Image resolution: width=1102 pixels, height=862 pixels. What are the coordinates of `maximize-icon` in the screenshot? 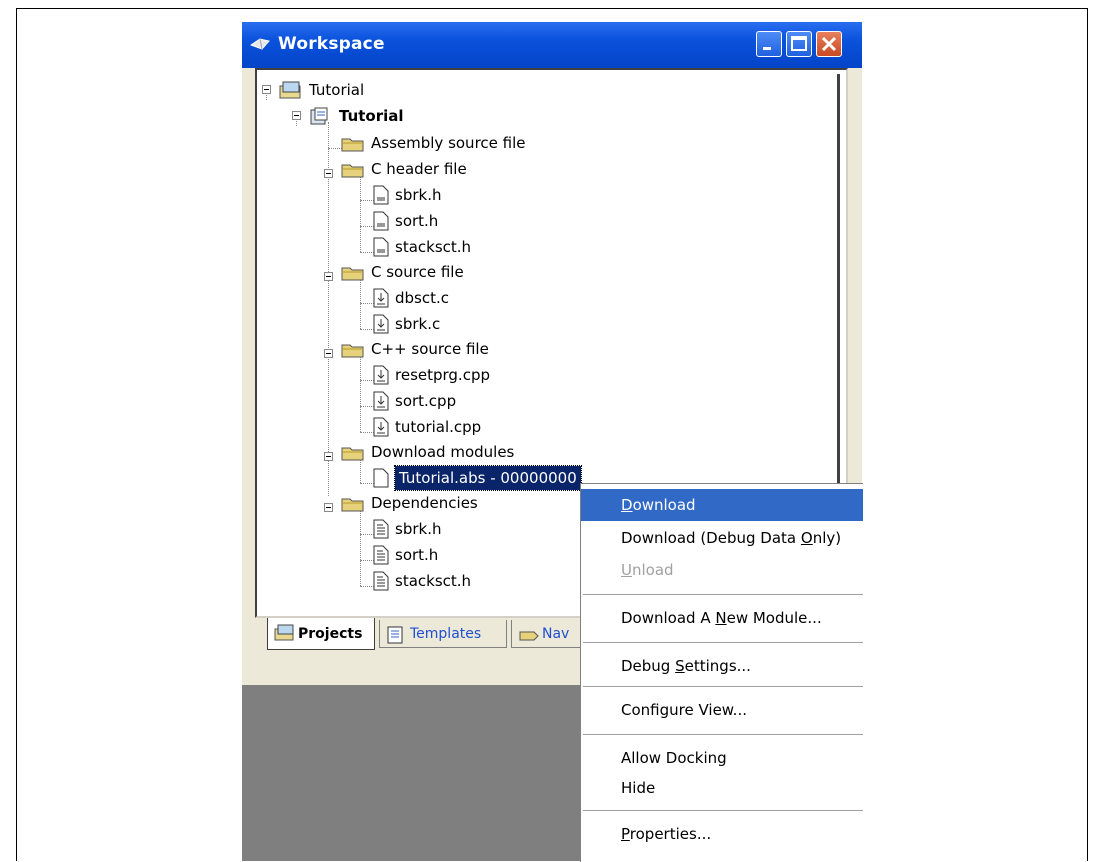 It's located at (799, 43).